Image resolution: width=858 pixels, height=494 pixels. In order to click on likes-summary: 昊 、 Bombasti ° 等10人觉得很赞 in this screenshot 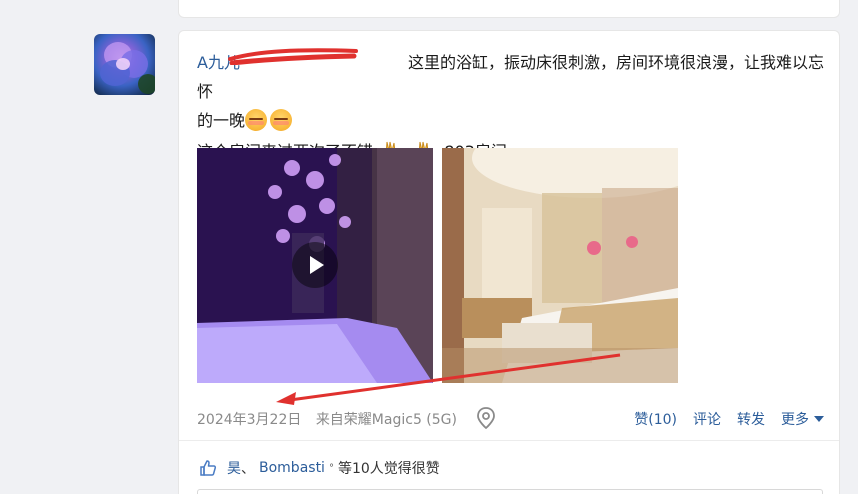, I will do `click(319, 468)`.